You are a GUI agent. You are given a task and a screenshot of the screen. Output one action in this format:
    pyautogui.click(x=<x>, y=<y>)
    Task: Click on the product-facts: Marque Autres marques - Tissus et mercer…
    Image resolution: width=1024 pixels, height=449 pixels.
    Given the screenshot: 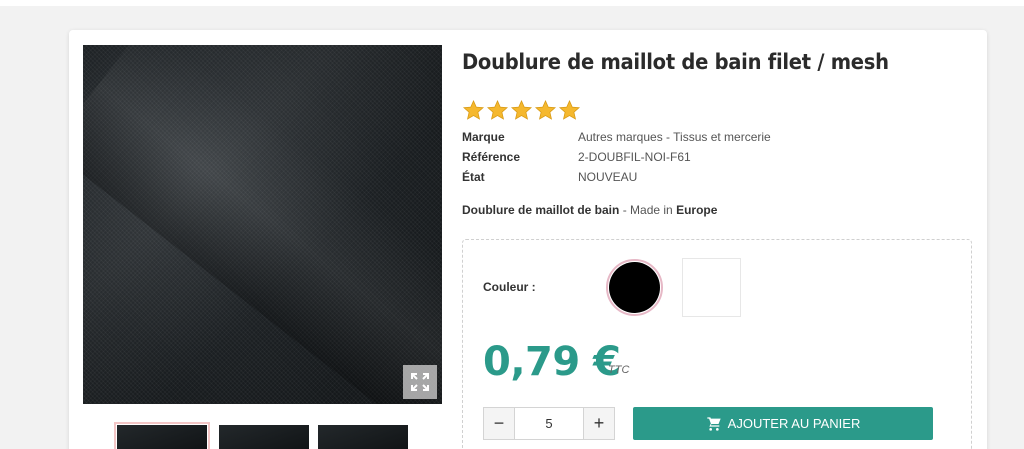 What is the action you would take?
    pyautogui.click(x=616, y=157)
    